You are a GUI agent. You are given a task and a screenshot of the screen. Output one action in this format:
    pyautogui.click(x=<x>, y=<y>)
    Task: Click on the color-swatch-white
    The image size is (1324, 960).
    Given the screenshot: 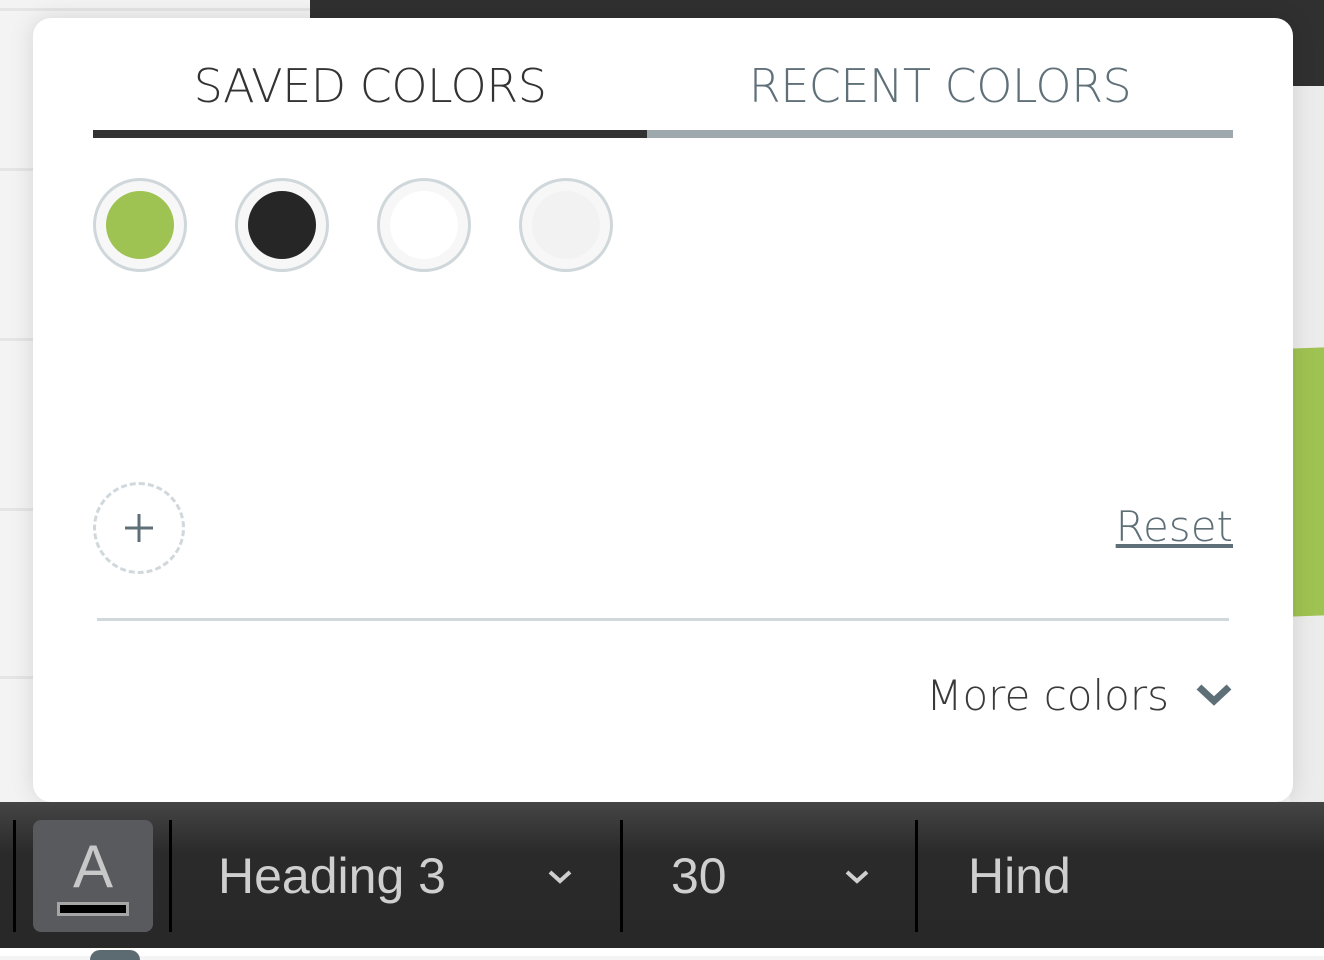 What is the action you would take?
    pyautogui.click(x=424, y=225)
    